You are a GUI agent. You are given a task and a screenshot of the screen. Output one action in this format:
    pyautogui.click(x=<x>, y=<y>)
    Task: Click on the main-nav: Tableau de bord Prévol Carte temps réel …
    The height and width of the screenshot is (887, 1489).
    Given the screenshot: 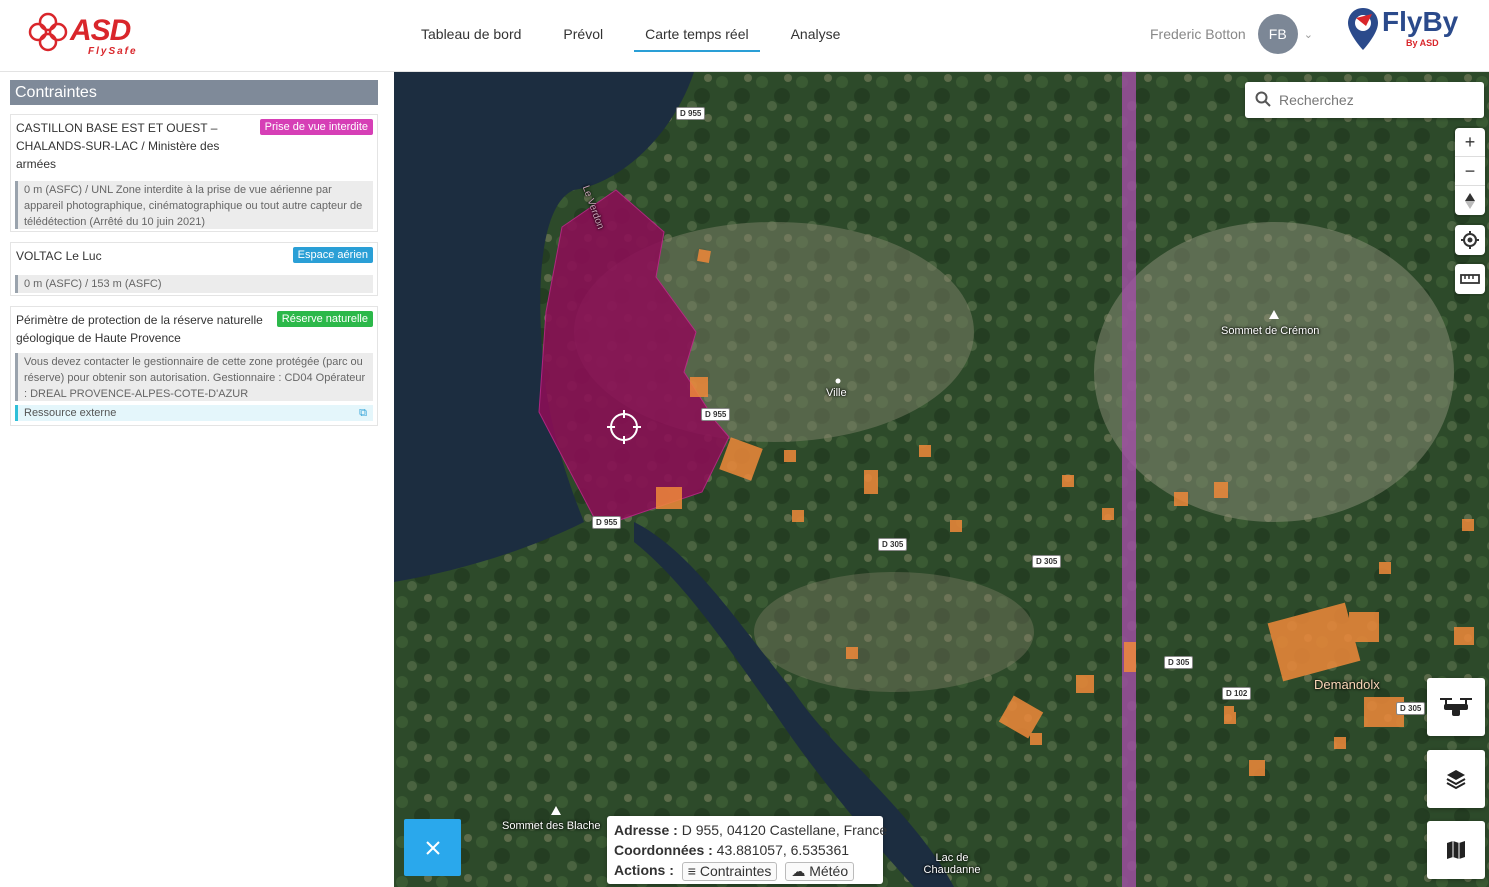 What is the action you would take?
    pyautogui.click(x=640, y=36)
    